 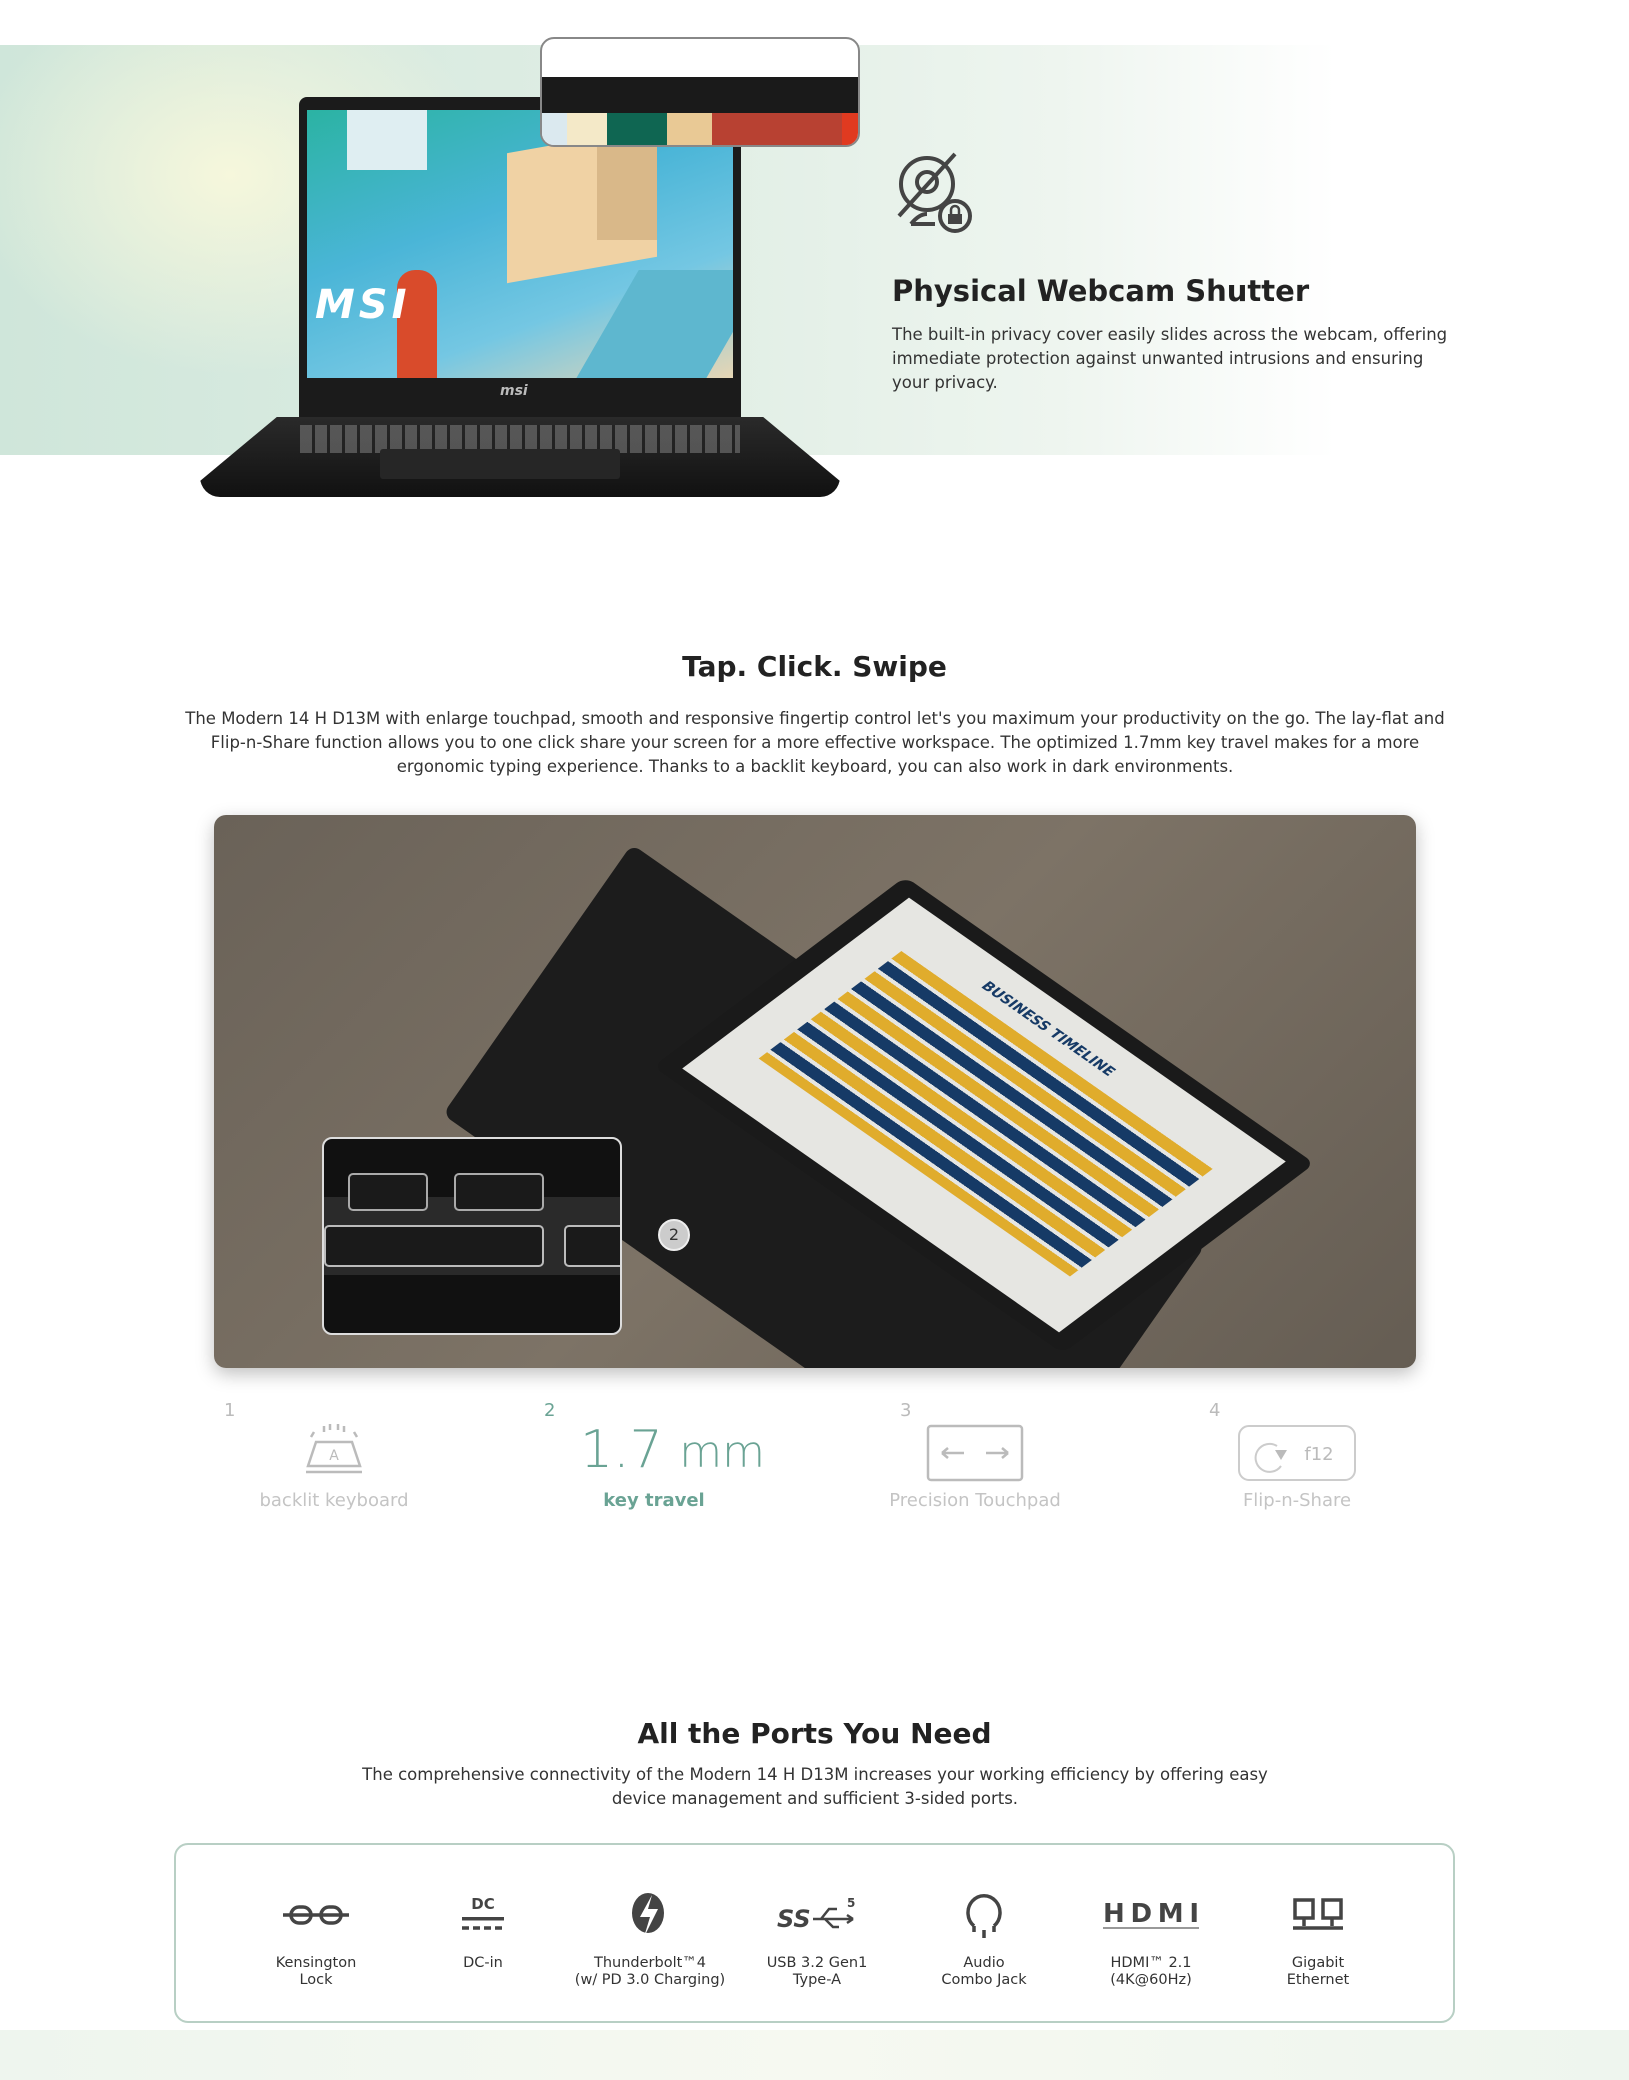 I want to click on ethernet-icon, so click(x=1318, y=1914).